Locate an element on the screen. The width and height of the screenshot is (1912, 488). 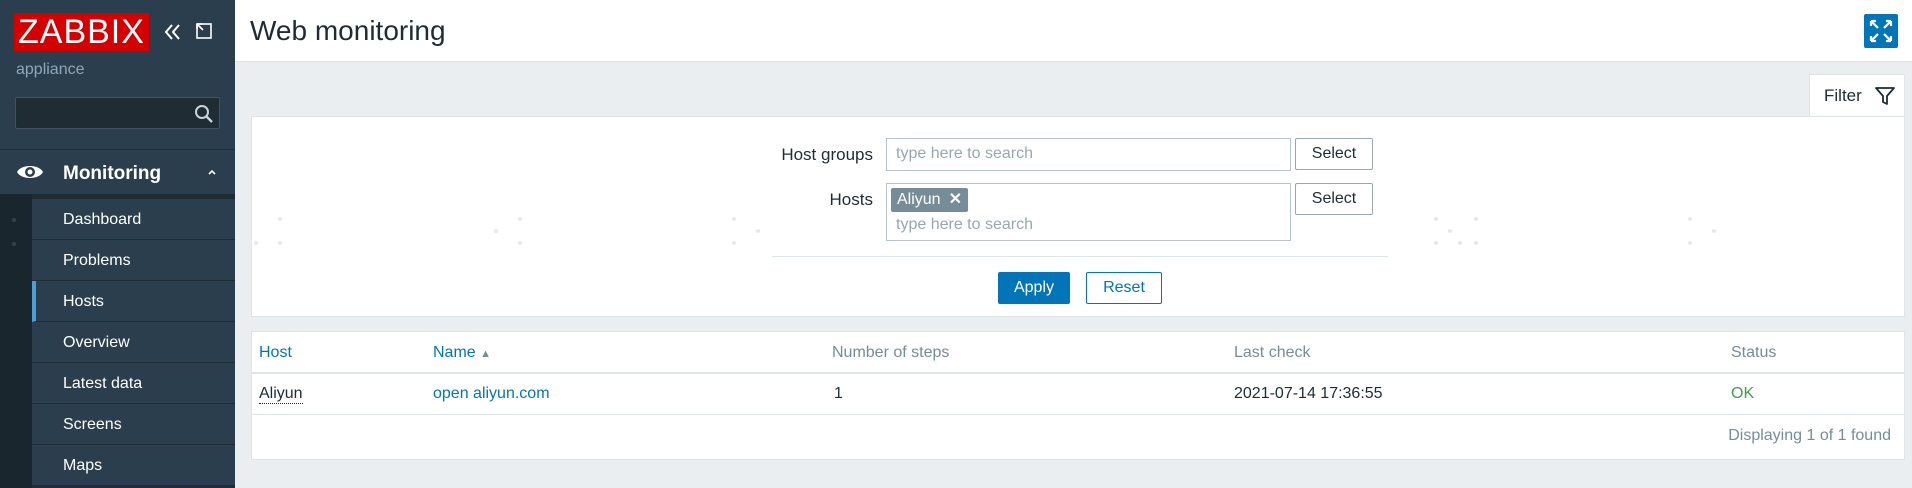
sidebar-search-input is located at coordinates (101, 113).